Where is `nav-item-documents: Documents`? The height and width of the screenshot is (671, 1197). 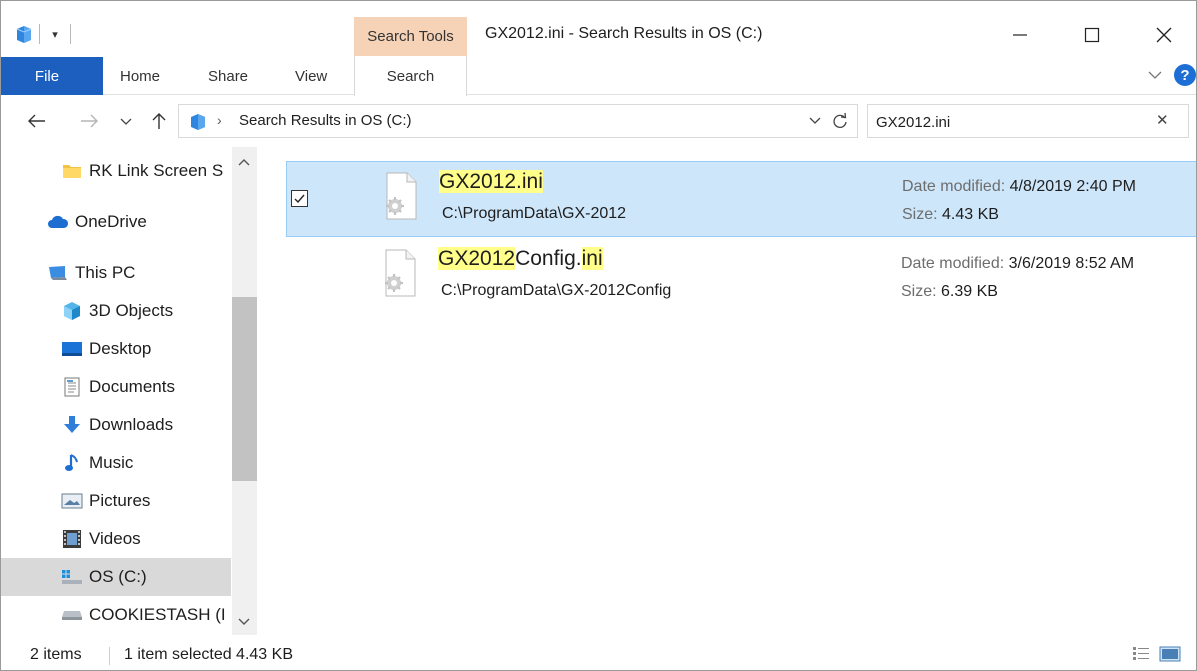
nav-item-documents: Documents is located at coordinates (116, 387).